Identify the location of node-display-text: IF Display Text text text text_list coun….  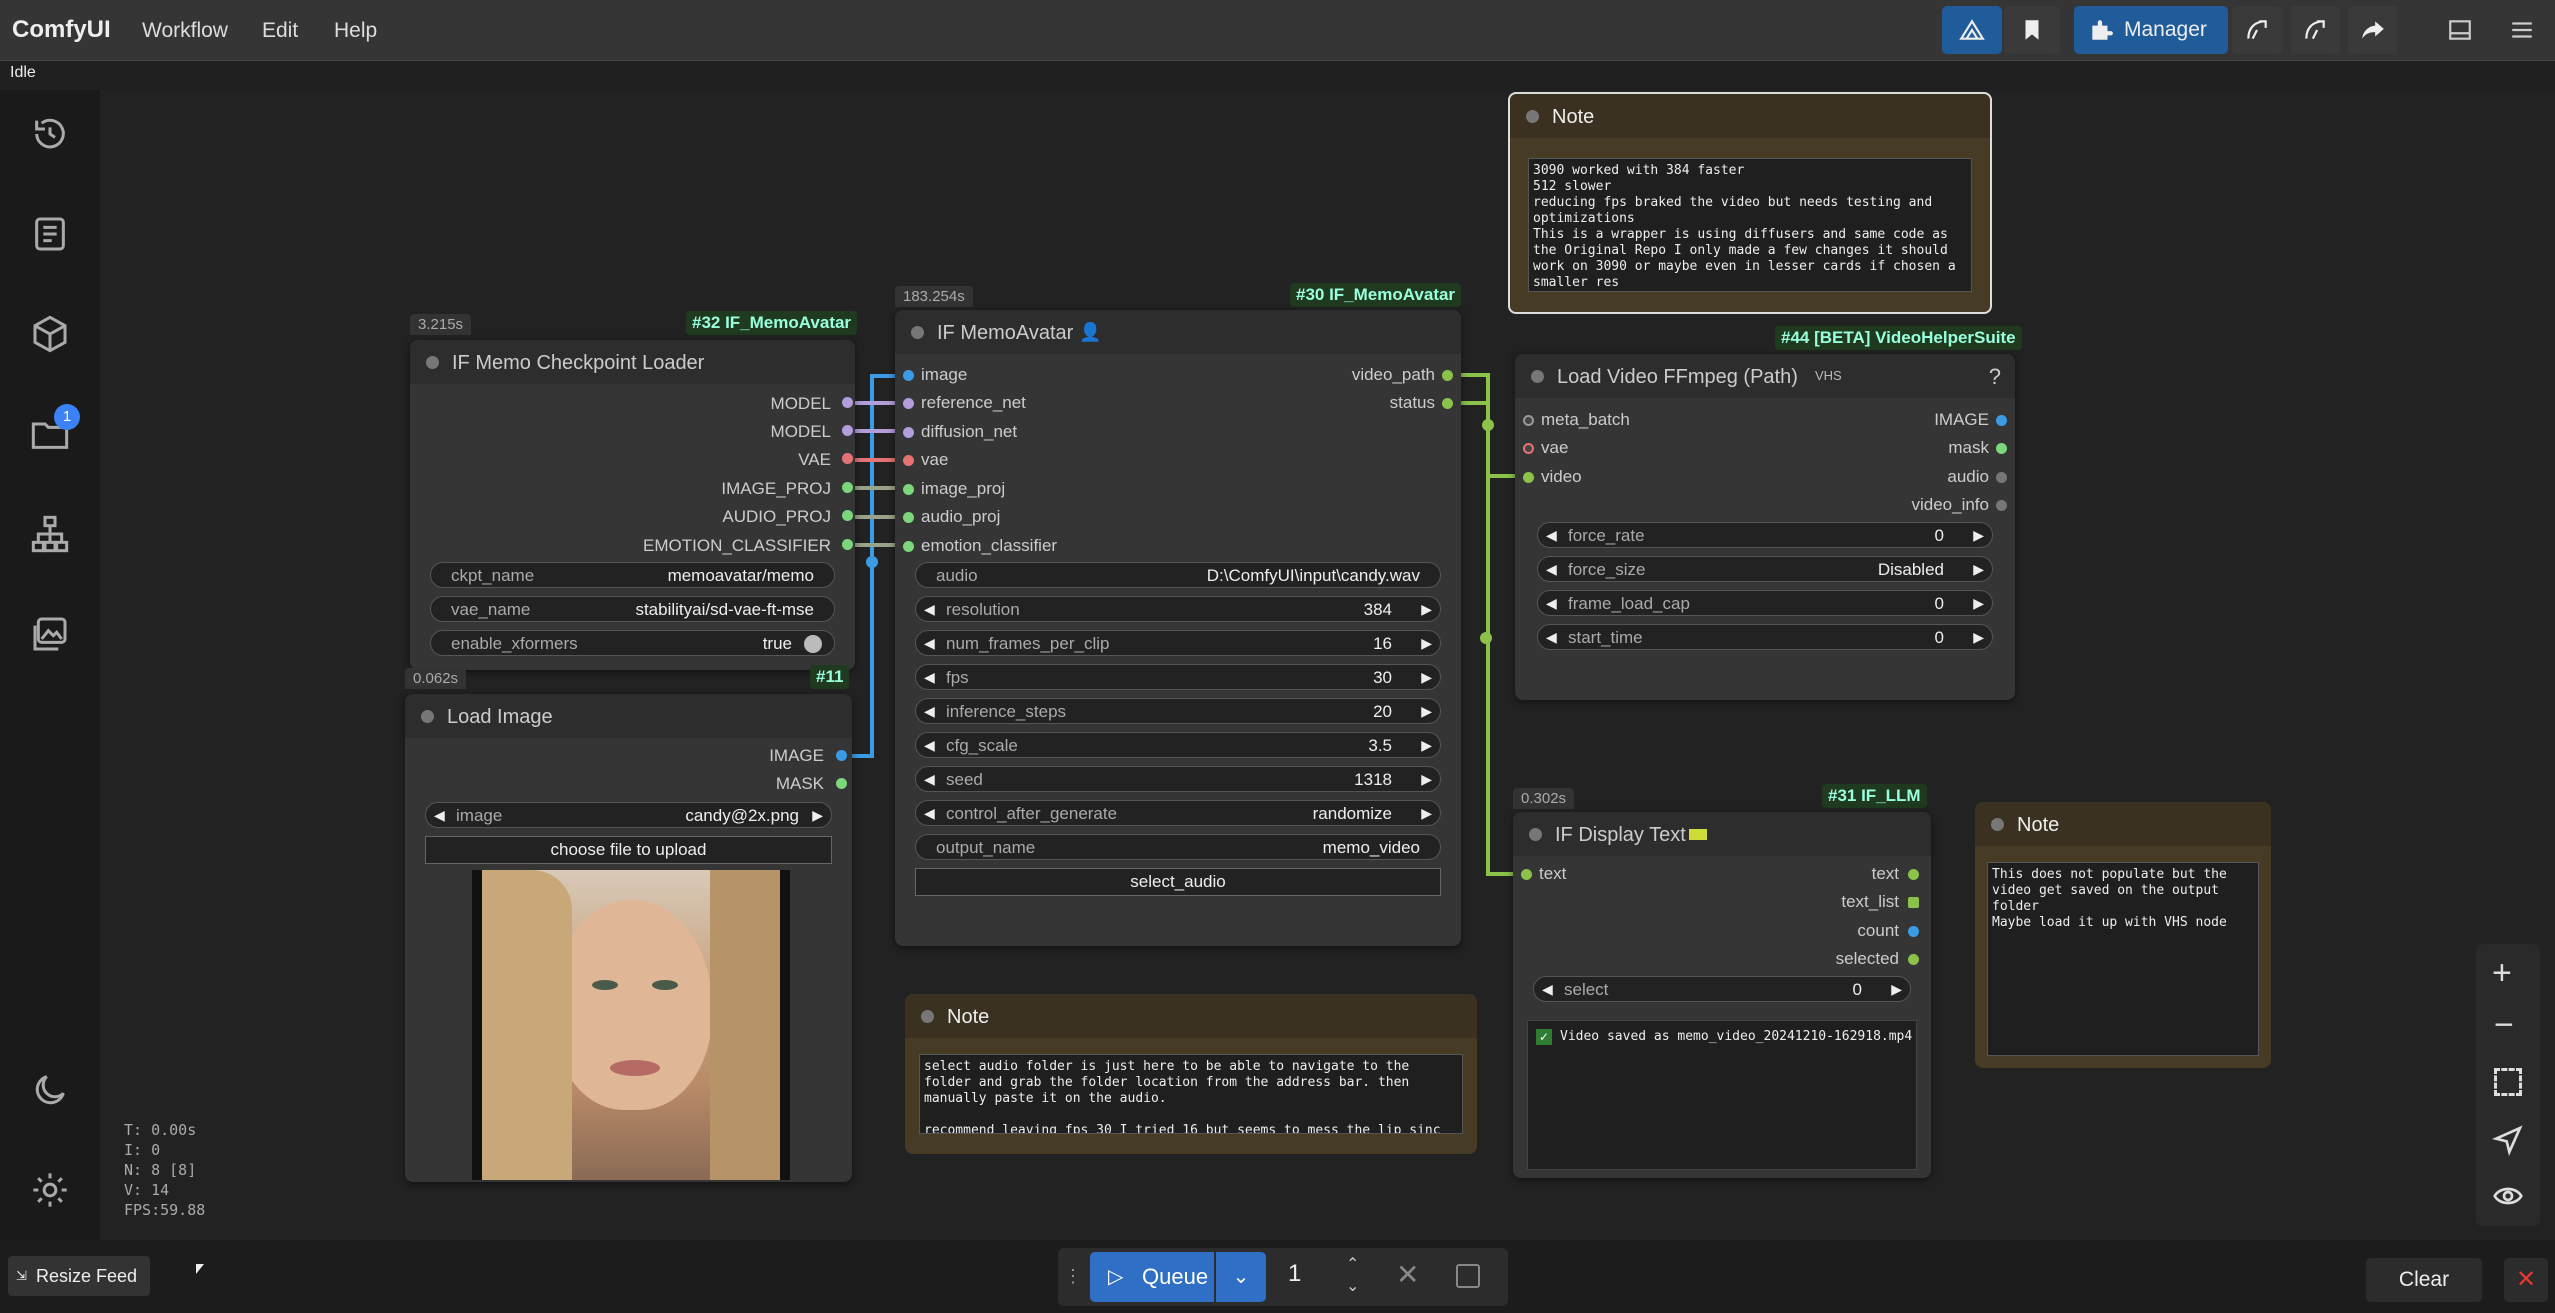
(1722, 995).